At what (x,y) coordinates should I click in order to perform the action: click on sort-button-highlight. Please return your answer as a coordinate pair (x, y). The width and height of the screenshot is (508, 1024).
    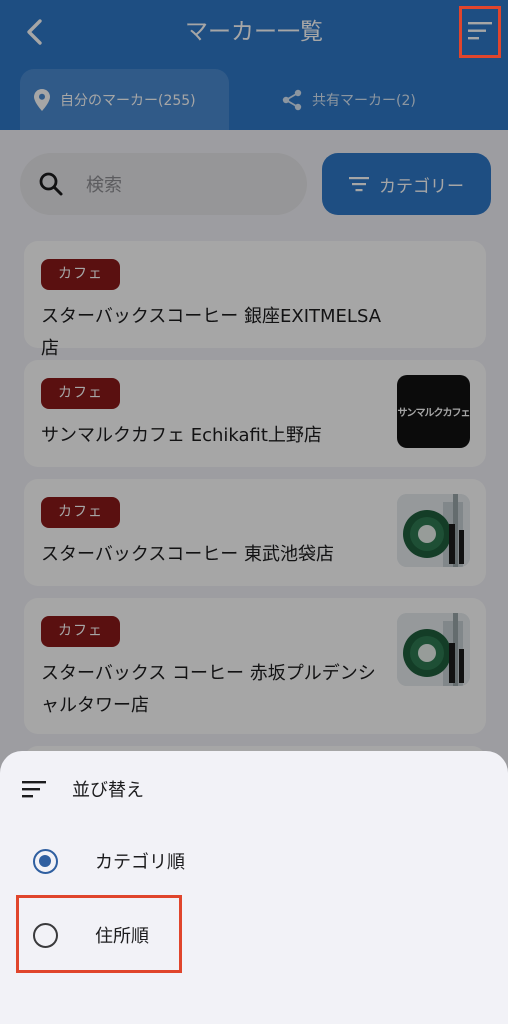
    Looking at the image, I should click on (480, 32).